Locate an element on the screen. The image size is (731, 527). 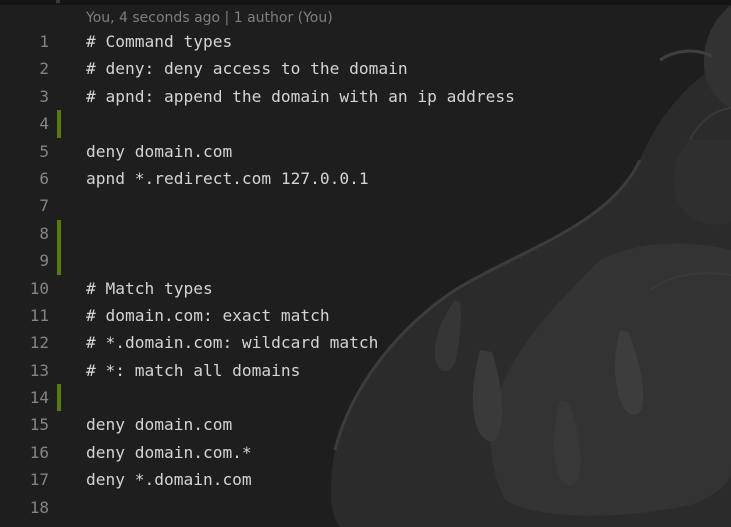
code-text: deny domain.com.* is located at coordinates (169, 452).